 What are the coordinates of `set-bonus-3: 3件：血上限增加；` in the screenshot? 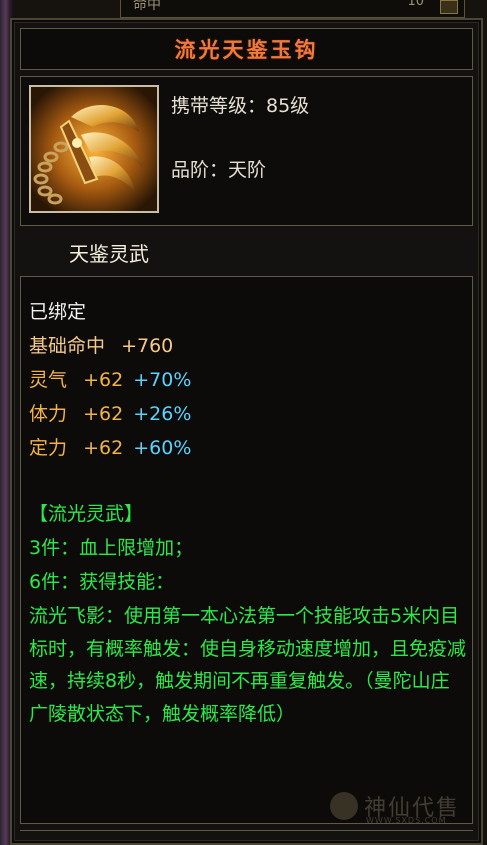 It's located at (111, 548).